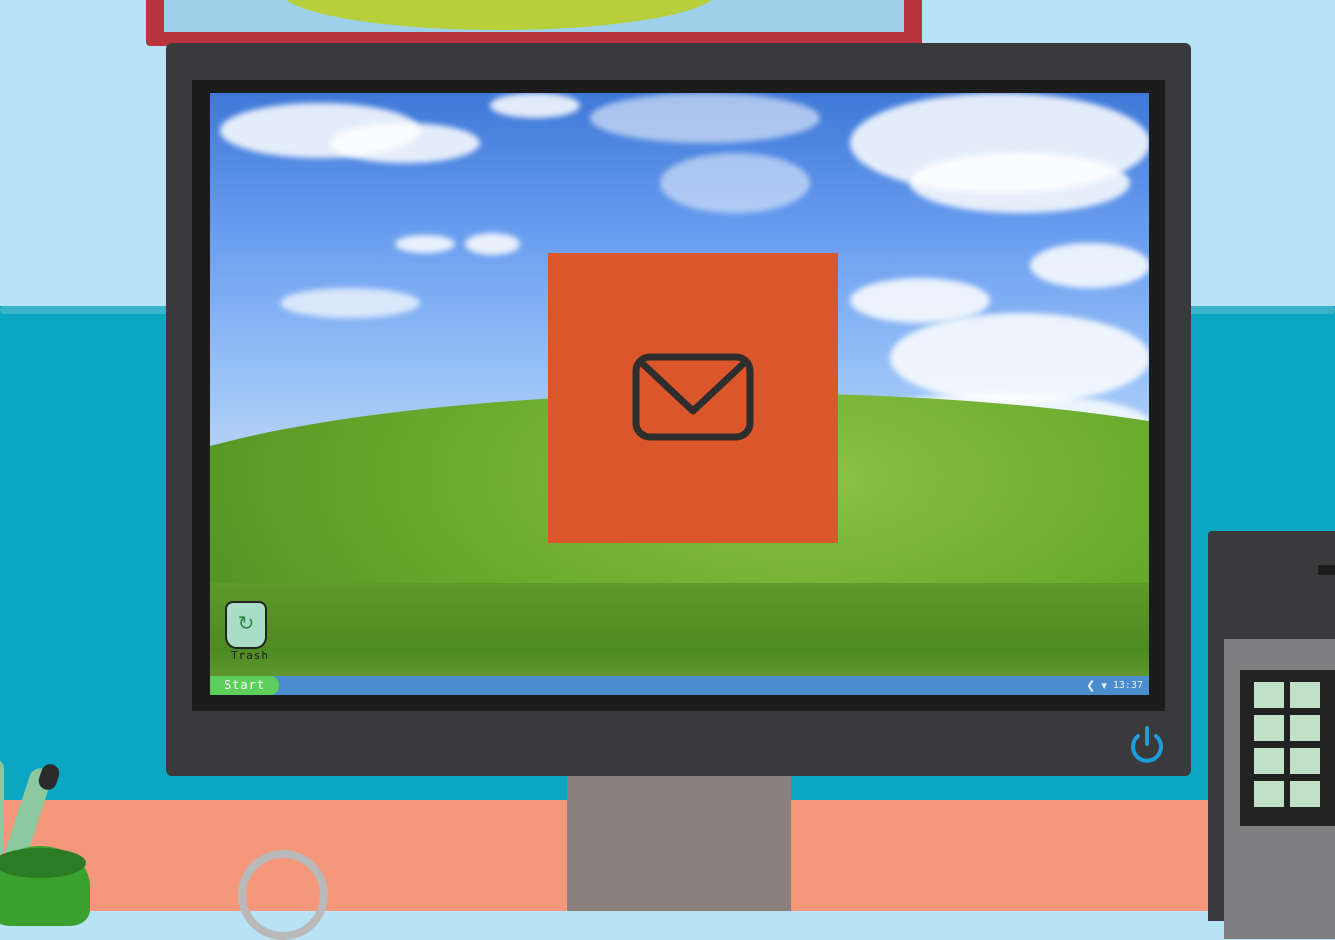  What do you see at coordinates (1287, 748) in the screenshot?
I see `phone-keypad` at bounding box center [1287, 748].